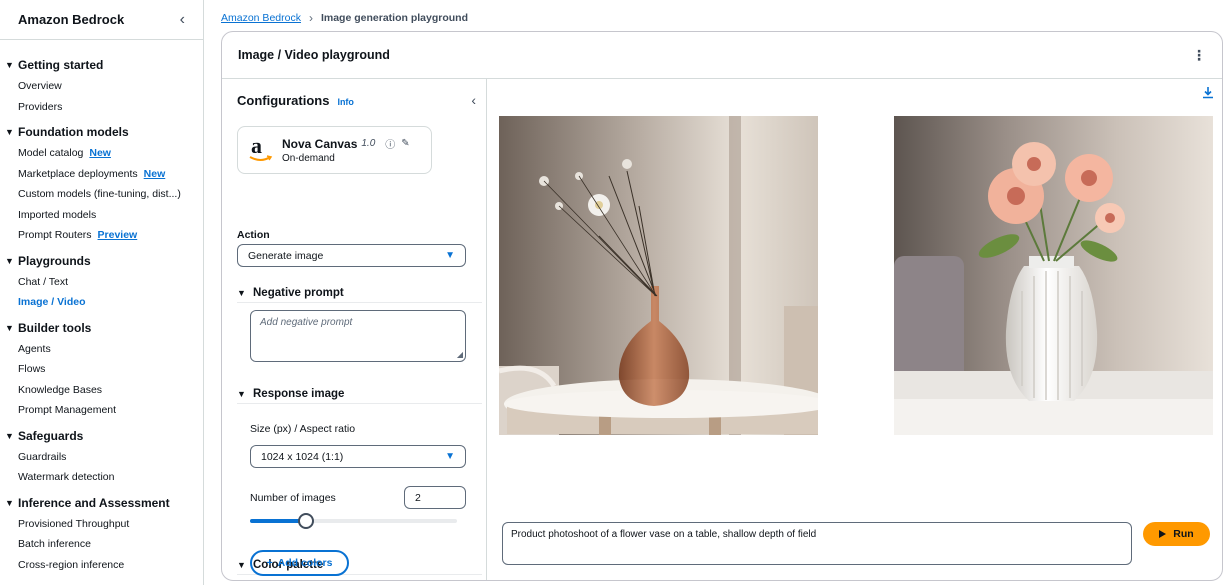 The image size is (1232, 585). Describe the element at coordinates (310, 18) in the screenshot. I see `chevron-right-icon: ›` at that location.